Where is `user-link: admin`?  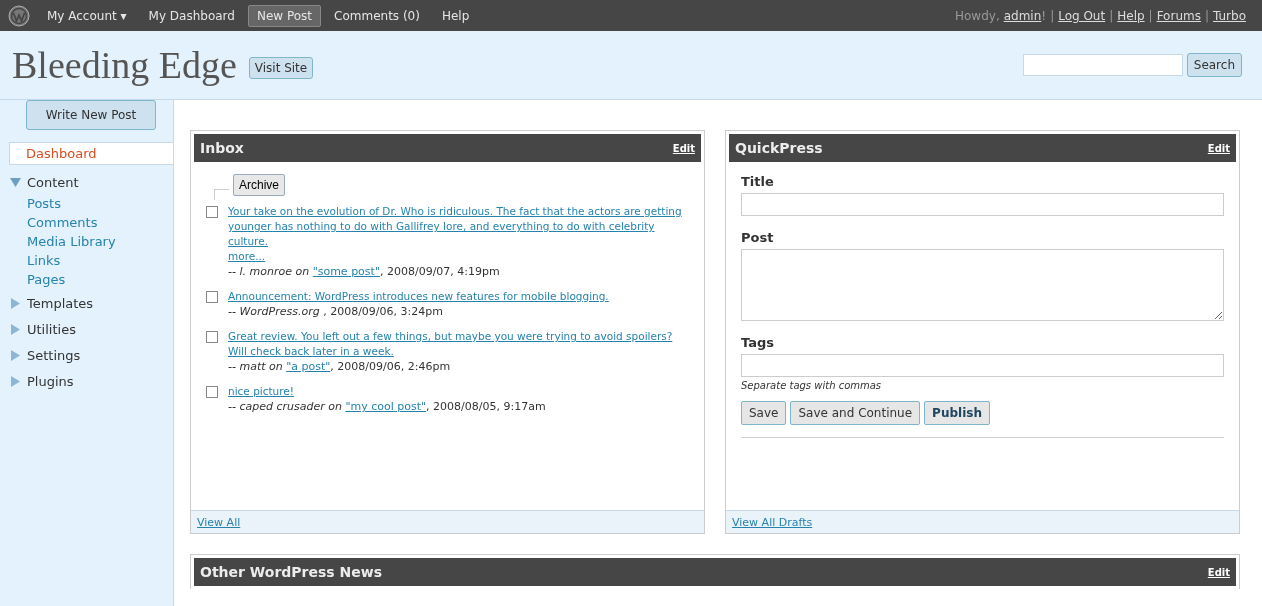
user-link: admin is located at coordinates (1022, 15).